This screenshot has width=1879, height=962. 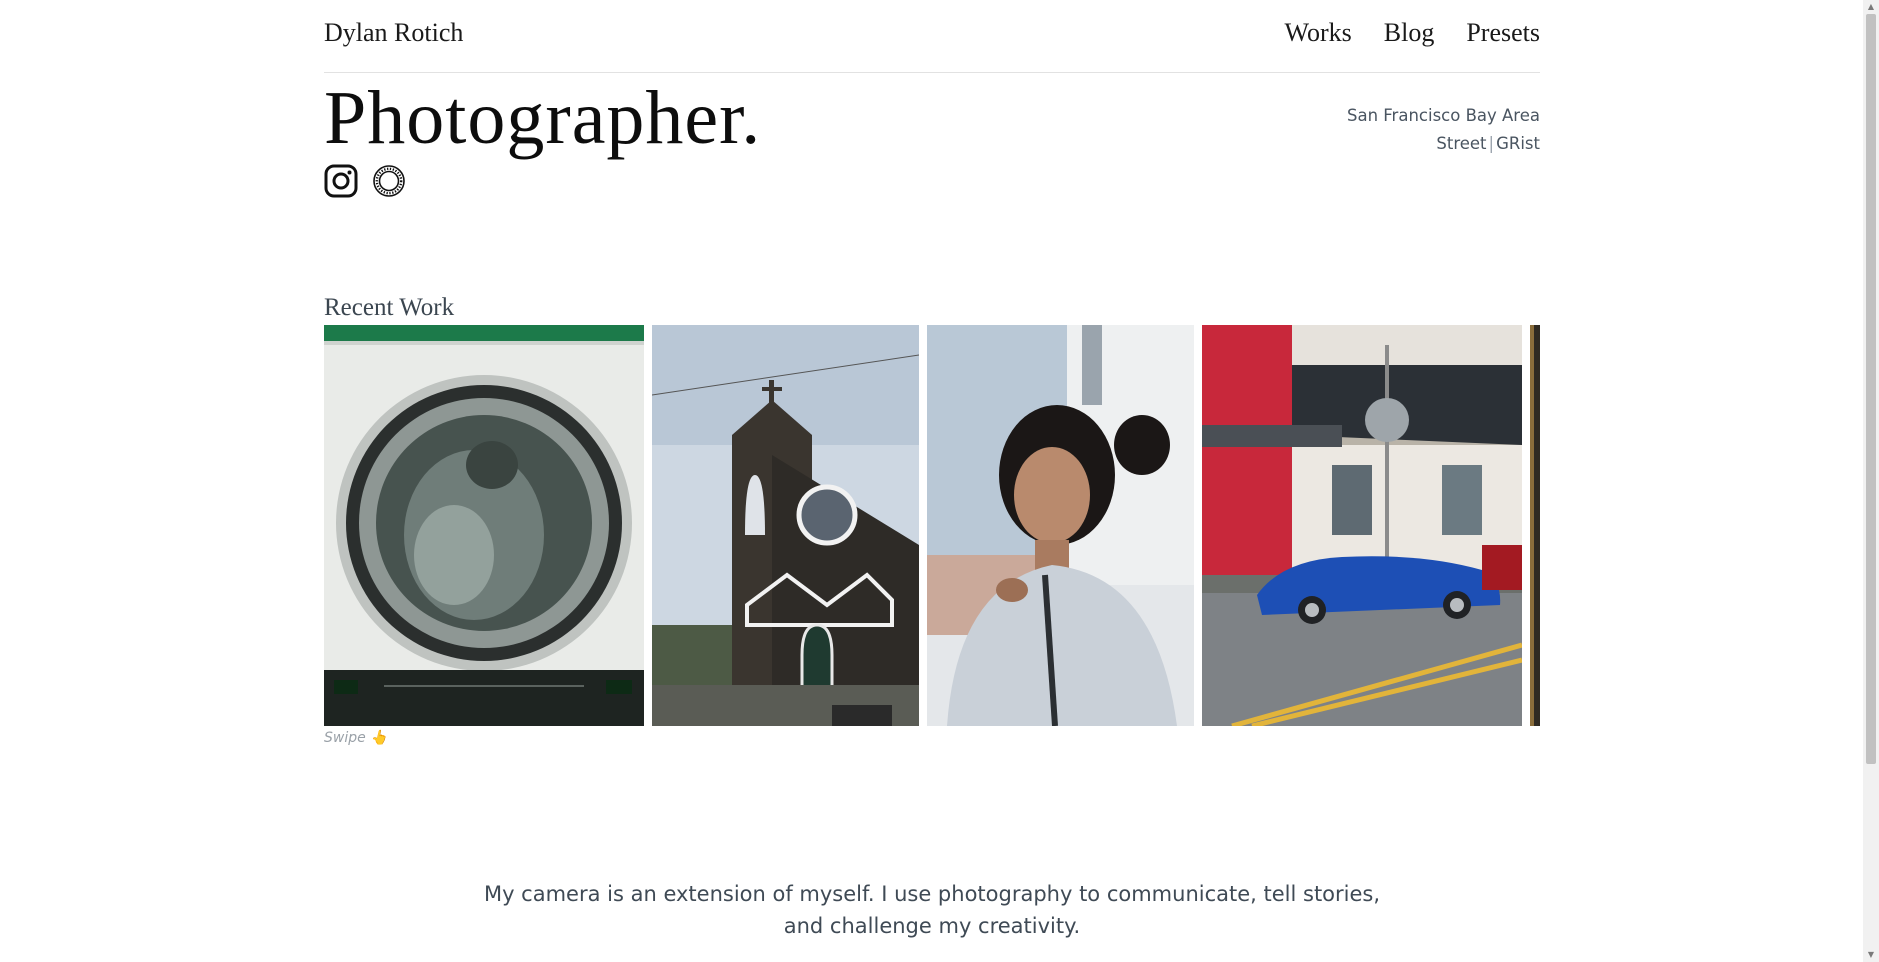 What do you see at coordinates (1871, 389) in the screenshot?
I see `scroll-thumb` at bounding box center [1871, 389].